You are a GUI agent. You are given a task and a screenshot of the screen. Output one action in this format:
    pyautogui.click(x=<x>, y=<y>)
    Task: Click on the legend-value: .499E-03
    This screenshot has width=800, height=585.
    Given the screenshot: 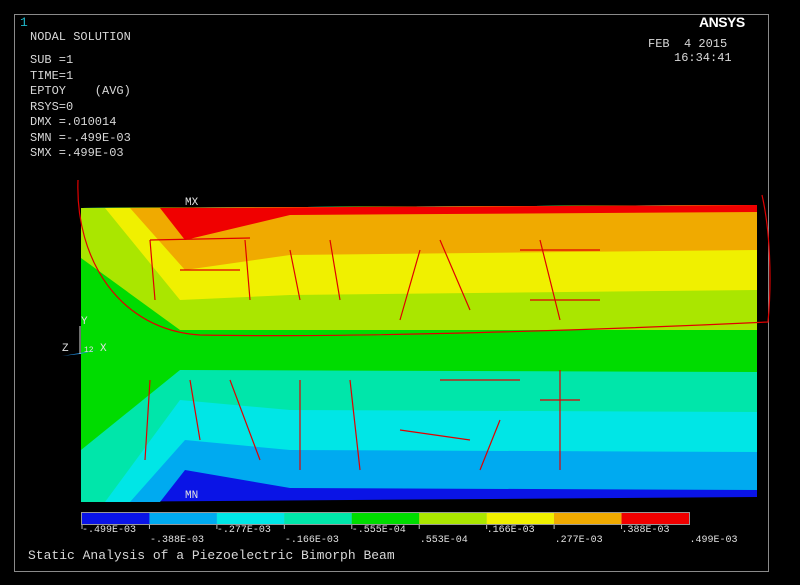 What is the action you would take?
    pyautogui.click(x=713, y=540)
    